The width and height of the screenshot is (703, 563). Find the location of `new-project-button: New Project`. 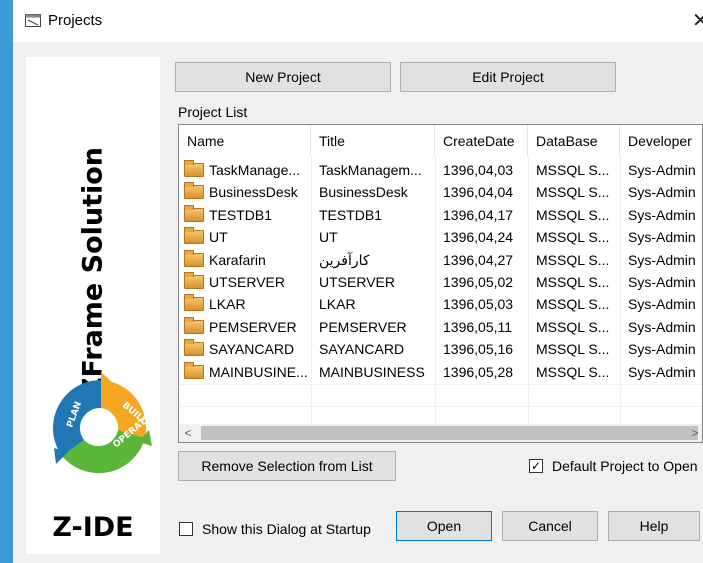

new-project-button: New Project is located at coordinates (283, 77).